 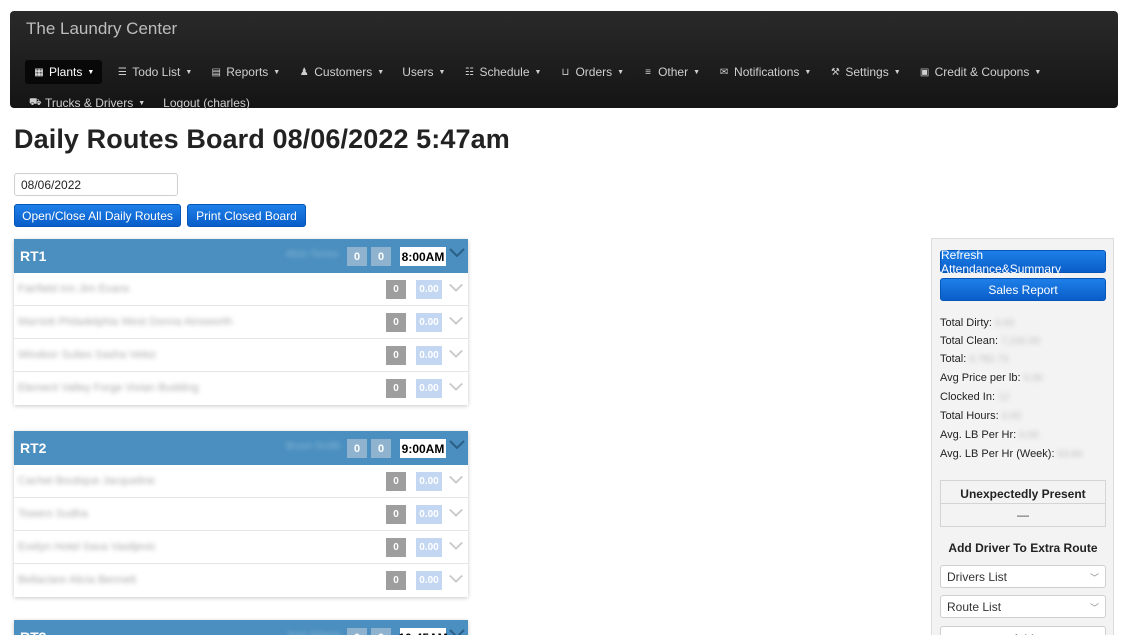 What do you see at coordinates (1004, 397) in the screenshot?
I see `stat-value: 12` at bounding box center [1004, 397].